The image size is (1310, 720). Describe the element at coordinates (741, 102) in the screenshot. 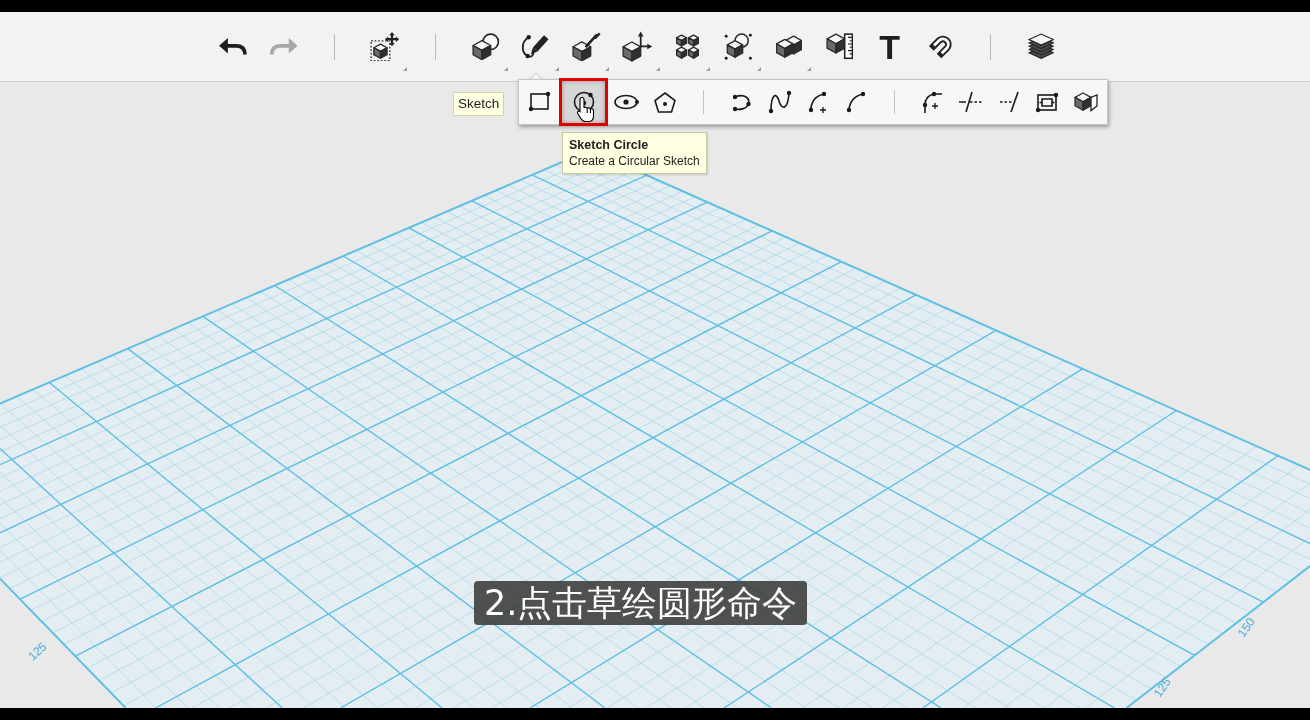

I see `spline-icon` at that location.